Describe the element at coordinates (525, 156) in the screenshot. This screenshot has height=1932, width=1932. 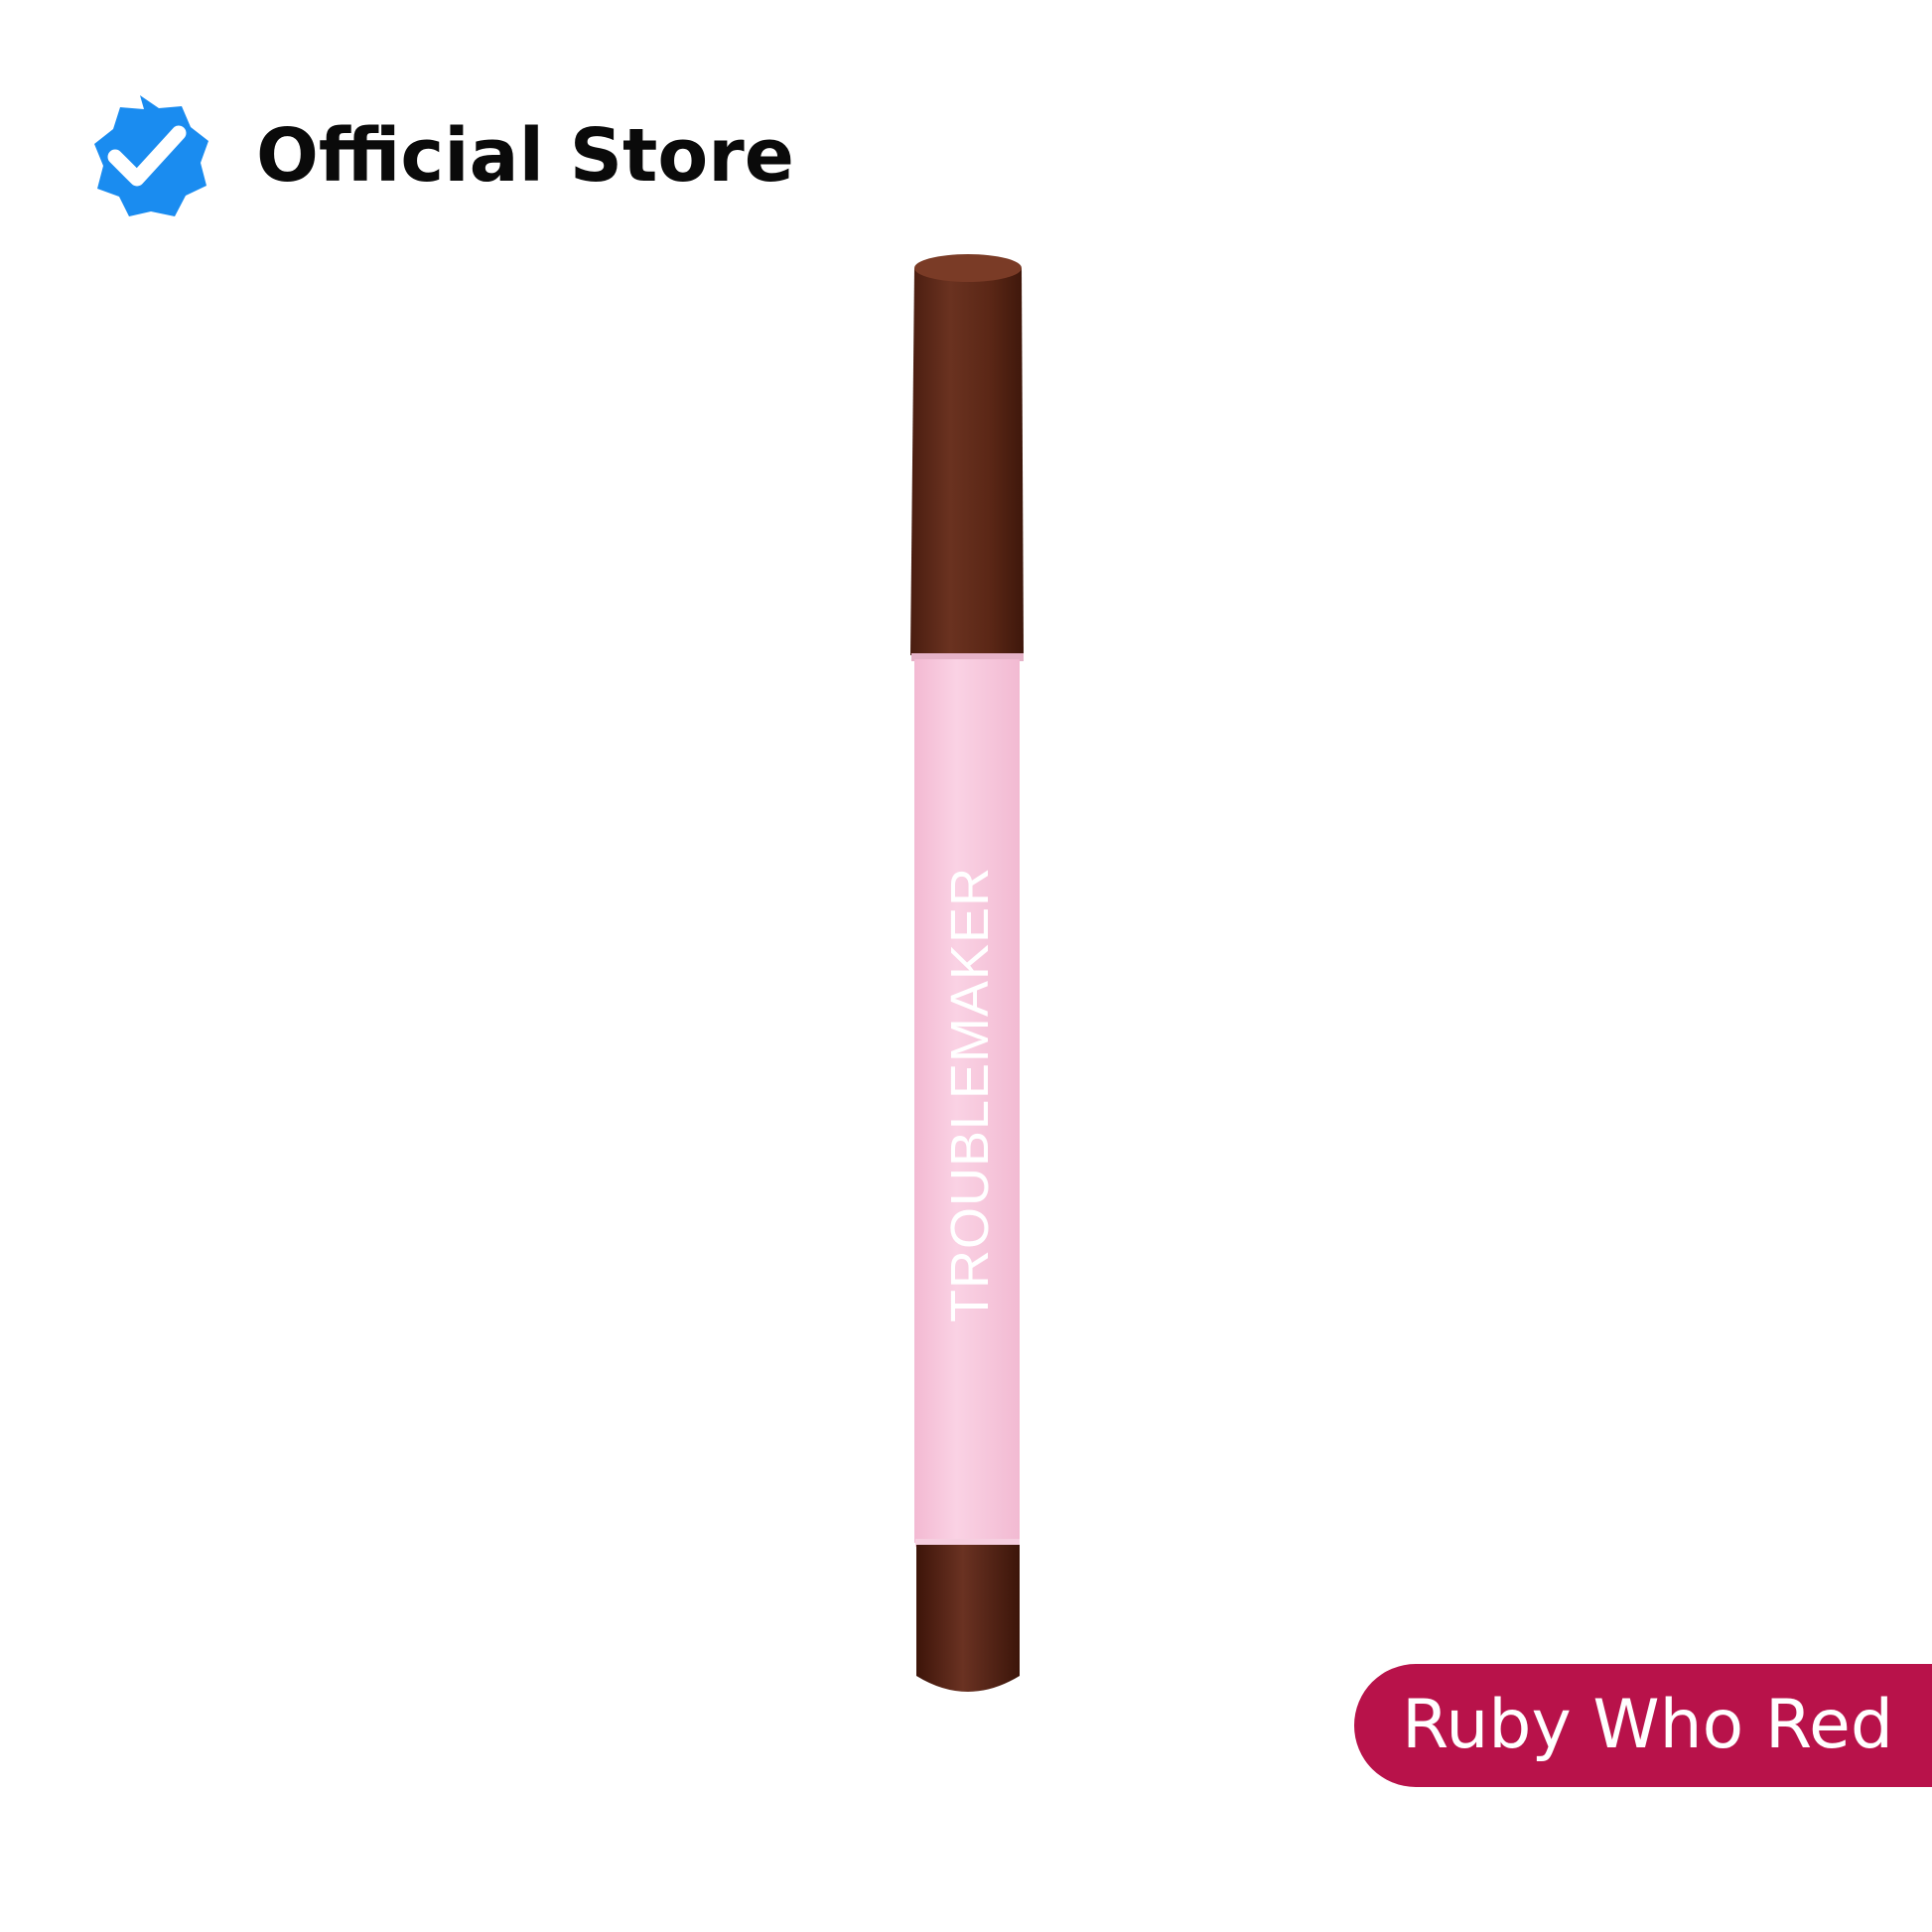
I see `official-store-label: Official Store` at that location.